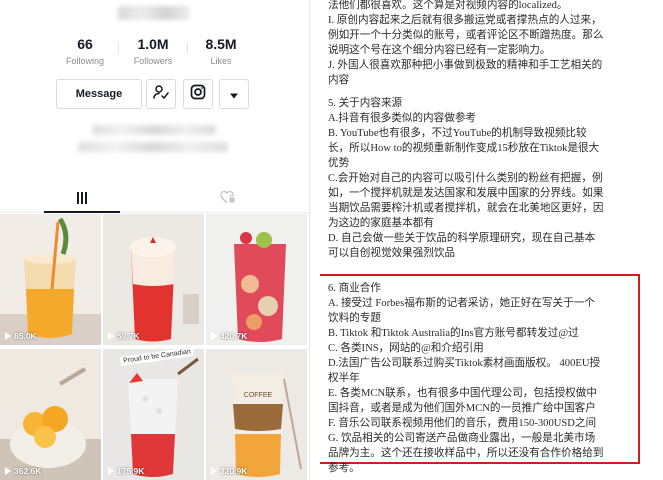 Image resolution: width=663 pixels, height=480 pixels. I want to click on caret-down-icon, so click(234, 94).